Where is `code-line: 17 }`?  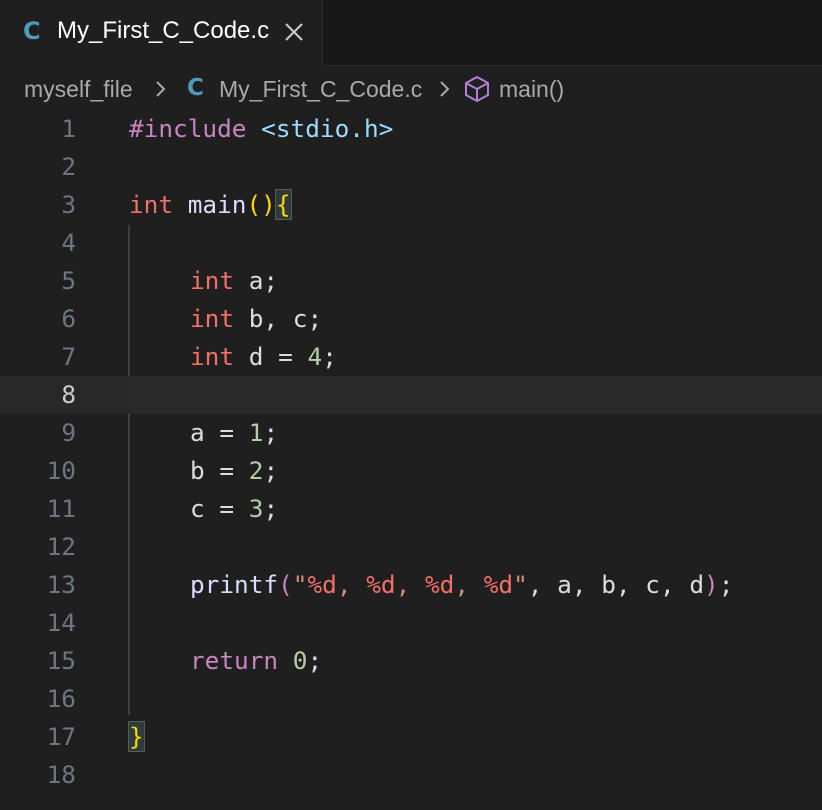 code-line: 17 } is located at coordinates (411, 737).